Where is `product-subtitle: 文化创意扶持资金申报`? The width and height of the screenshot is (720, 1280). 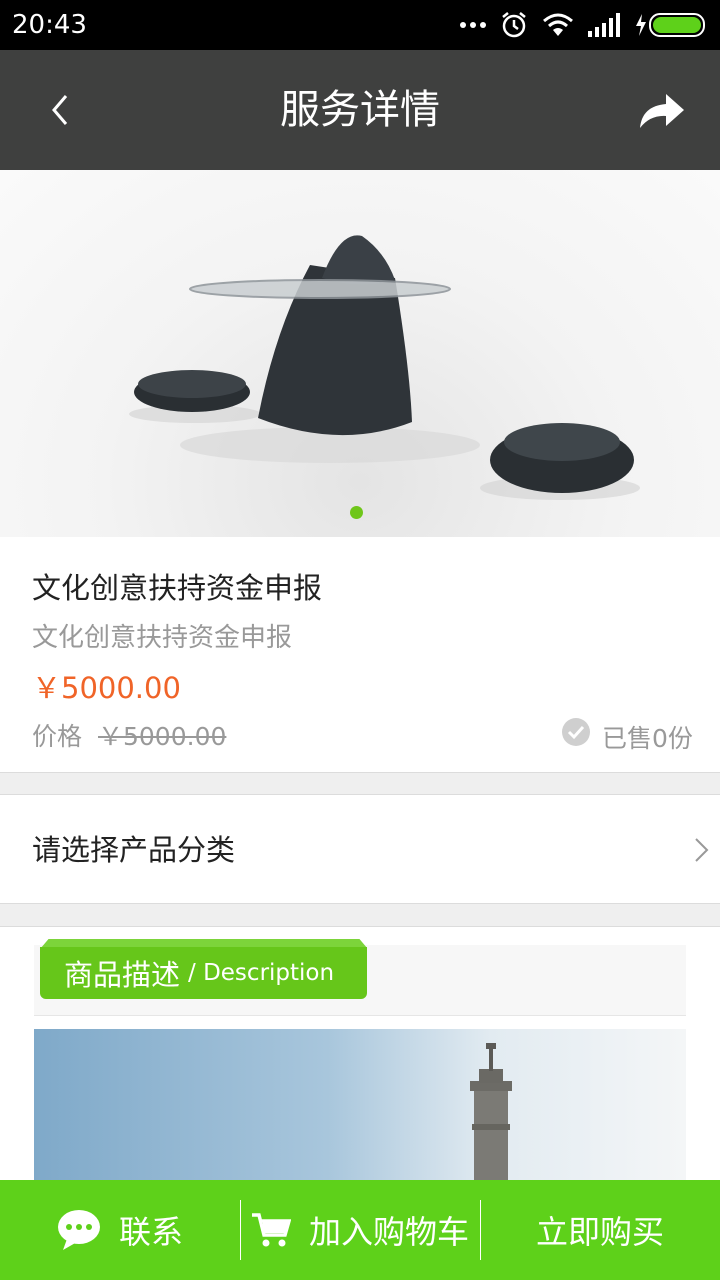 product-subtitle: 文化创意扶持资金申报 is located at coordinates (162, 638).